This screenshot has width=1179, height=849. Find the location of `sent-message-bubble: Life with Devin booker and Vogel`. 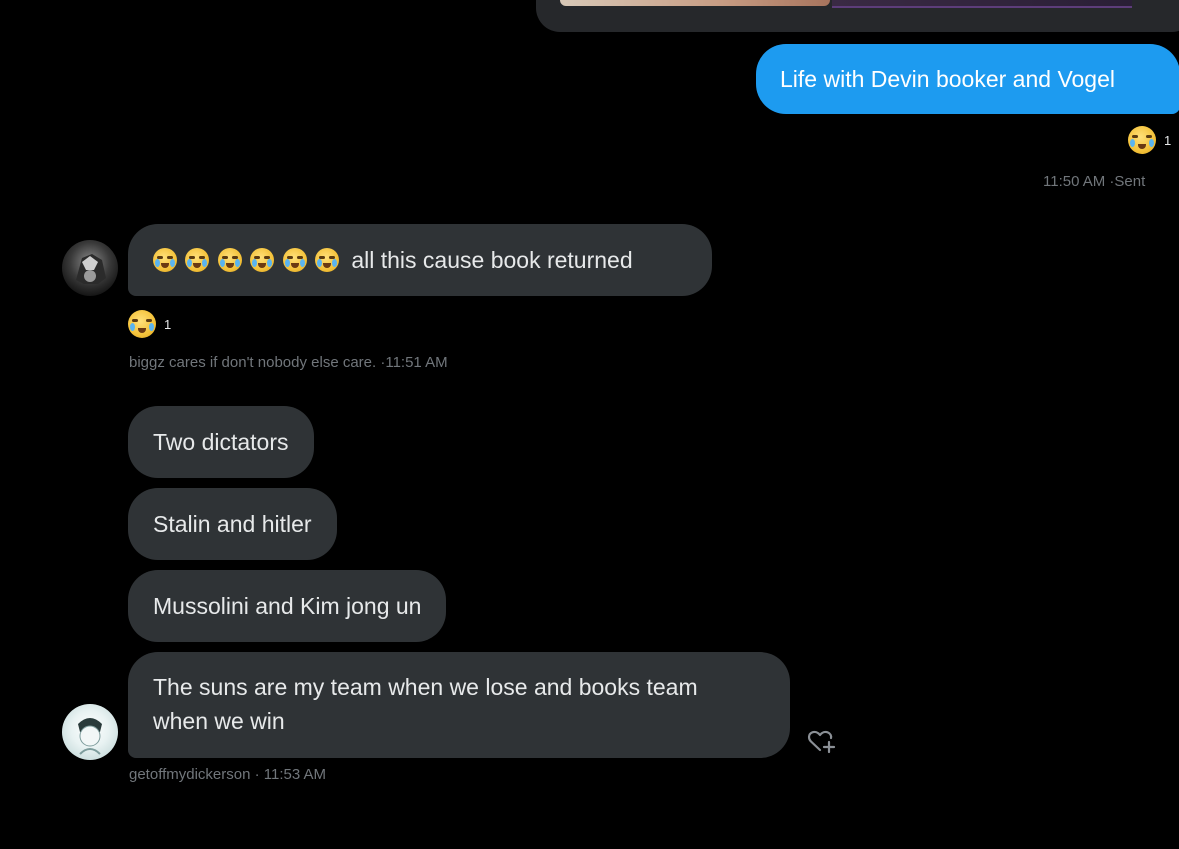

sent-message-bubble: Life with Devin booker and Vogel is located at coordinates (967, 79).